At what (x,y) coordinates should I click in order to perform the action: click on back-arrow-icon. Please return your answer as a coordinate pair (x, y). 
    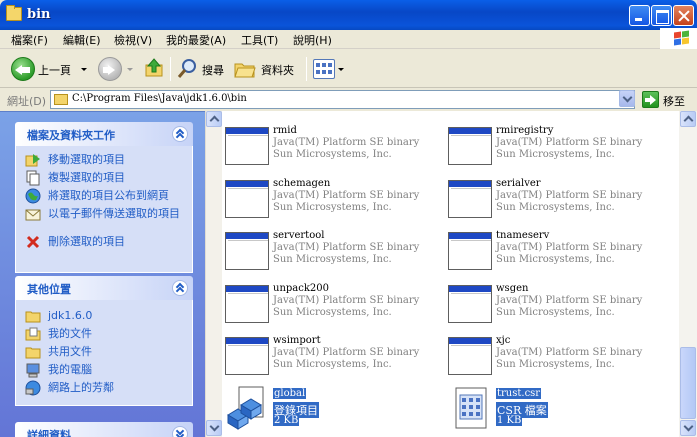
    Looking at the image, I should click on (23, 69).